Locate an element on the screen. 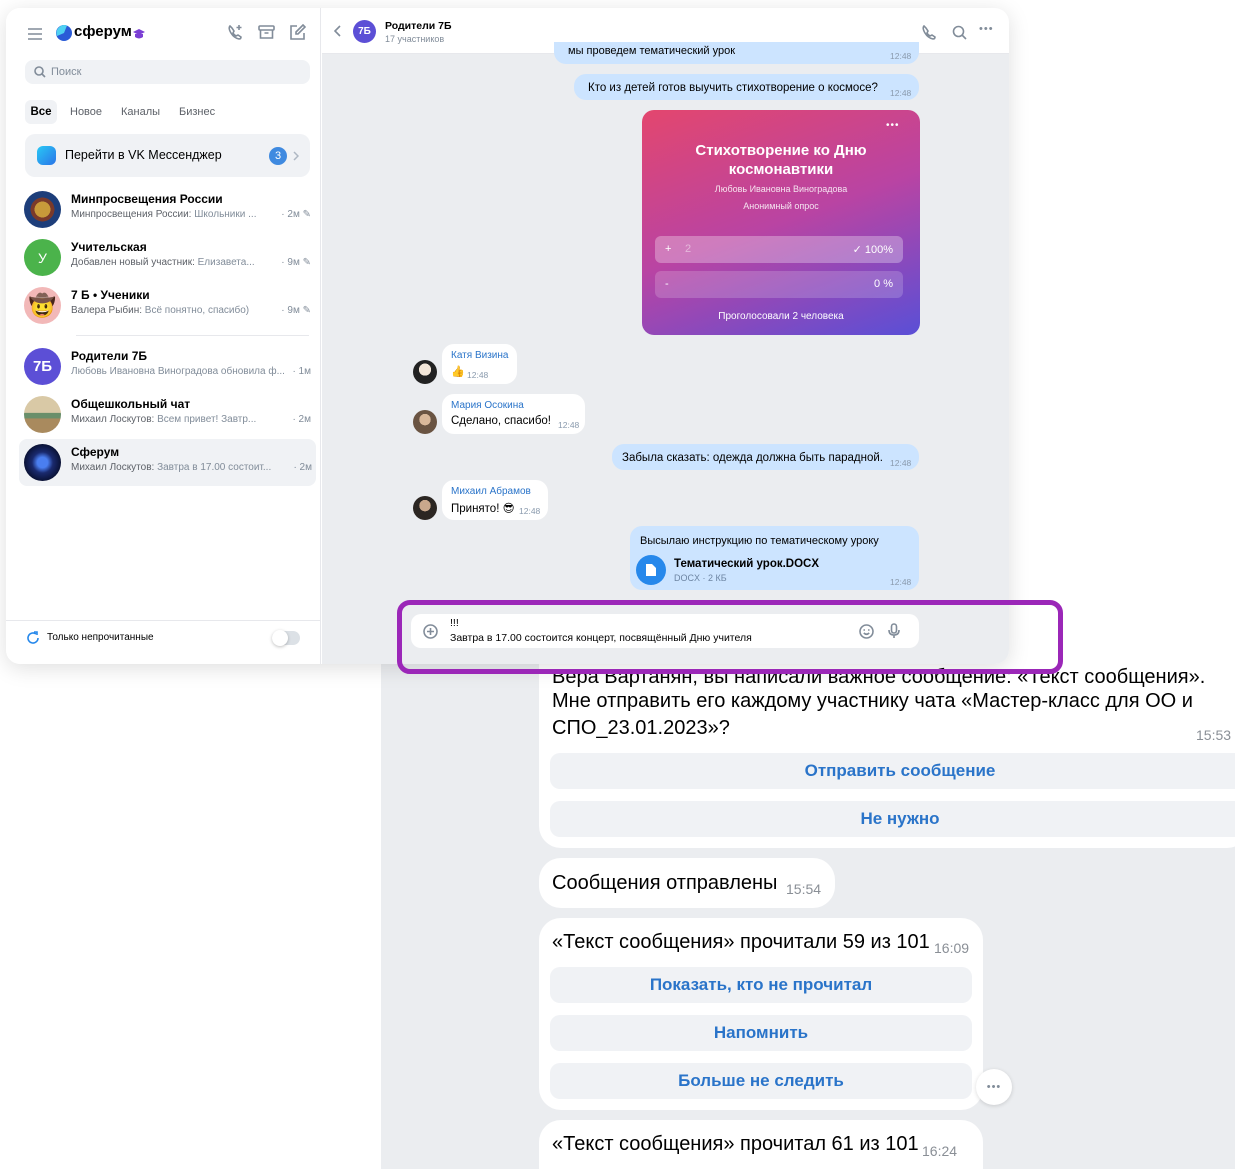  not-needed-button: Не нужно is located at coordinates (892, 819).